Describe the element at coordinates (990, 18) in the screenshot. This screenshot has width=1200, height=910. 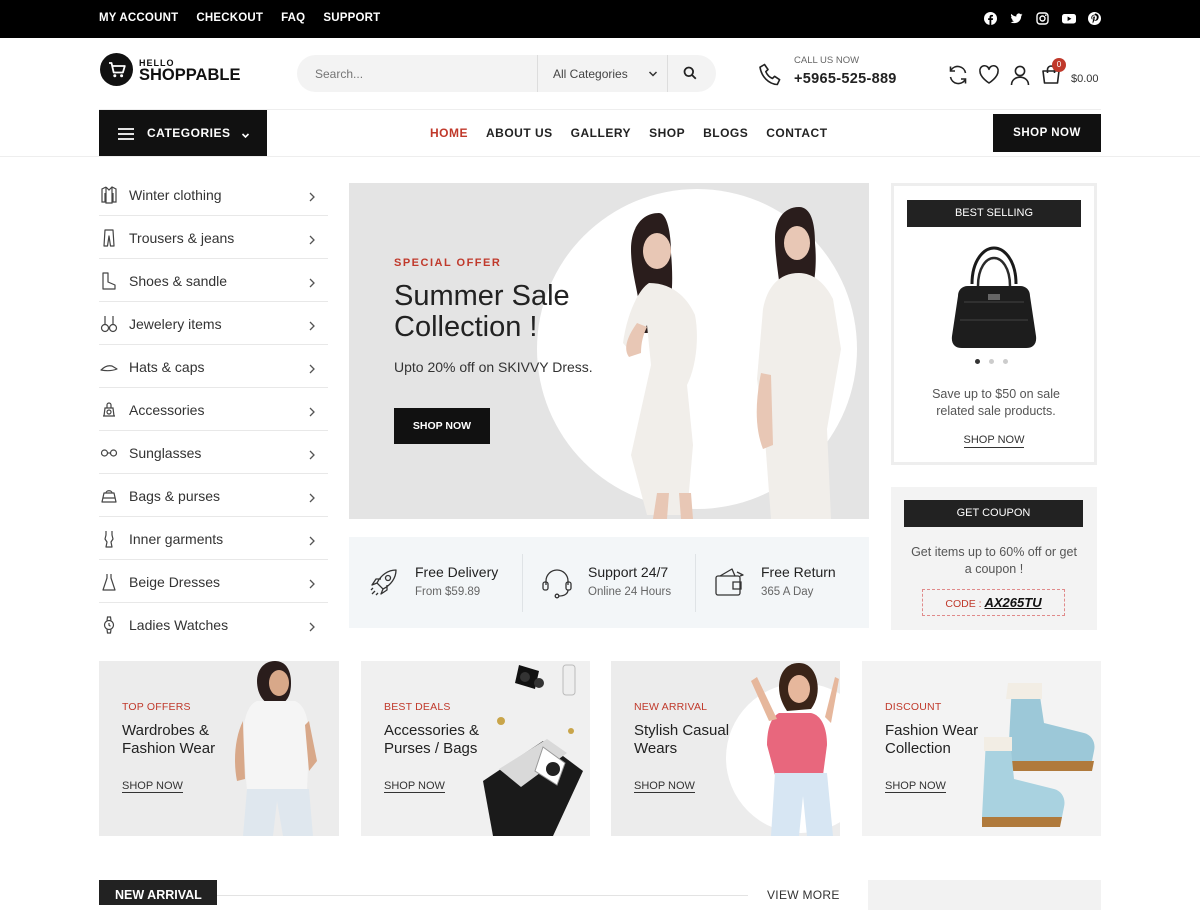
I see `facebook-icon` at that location.